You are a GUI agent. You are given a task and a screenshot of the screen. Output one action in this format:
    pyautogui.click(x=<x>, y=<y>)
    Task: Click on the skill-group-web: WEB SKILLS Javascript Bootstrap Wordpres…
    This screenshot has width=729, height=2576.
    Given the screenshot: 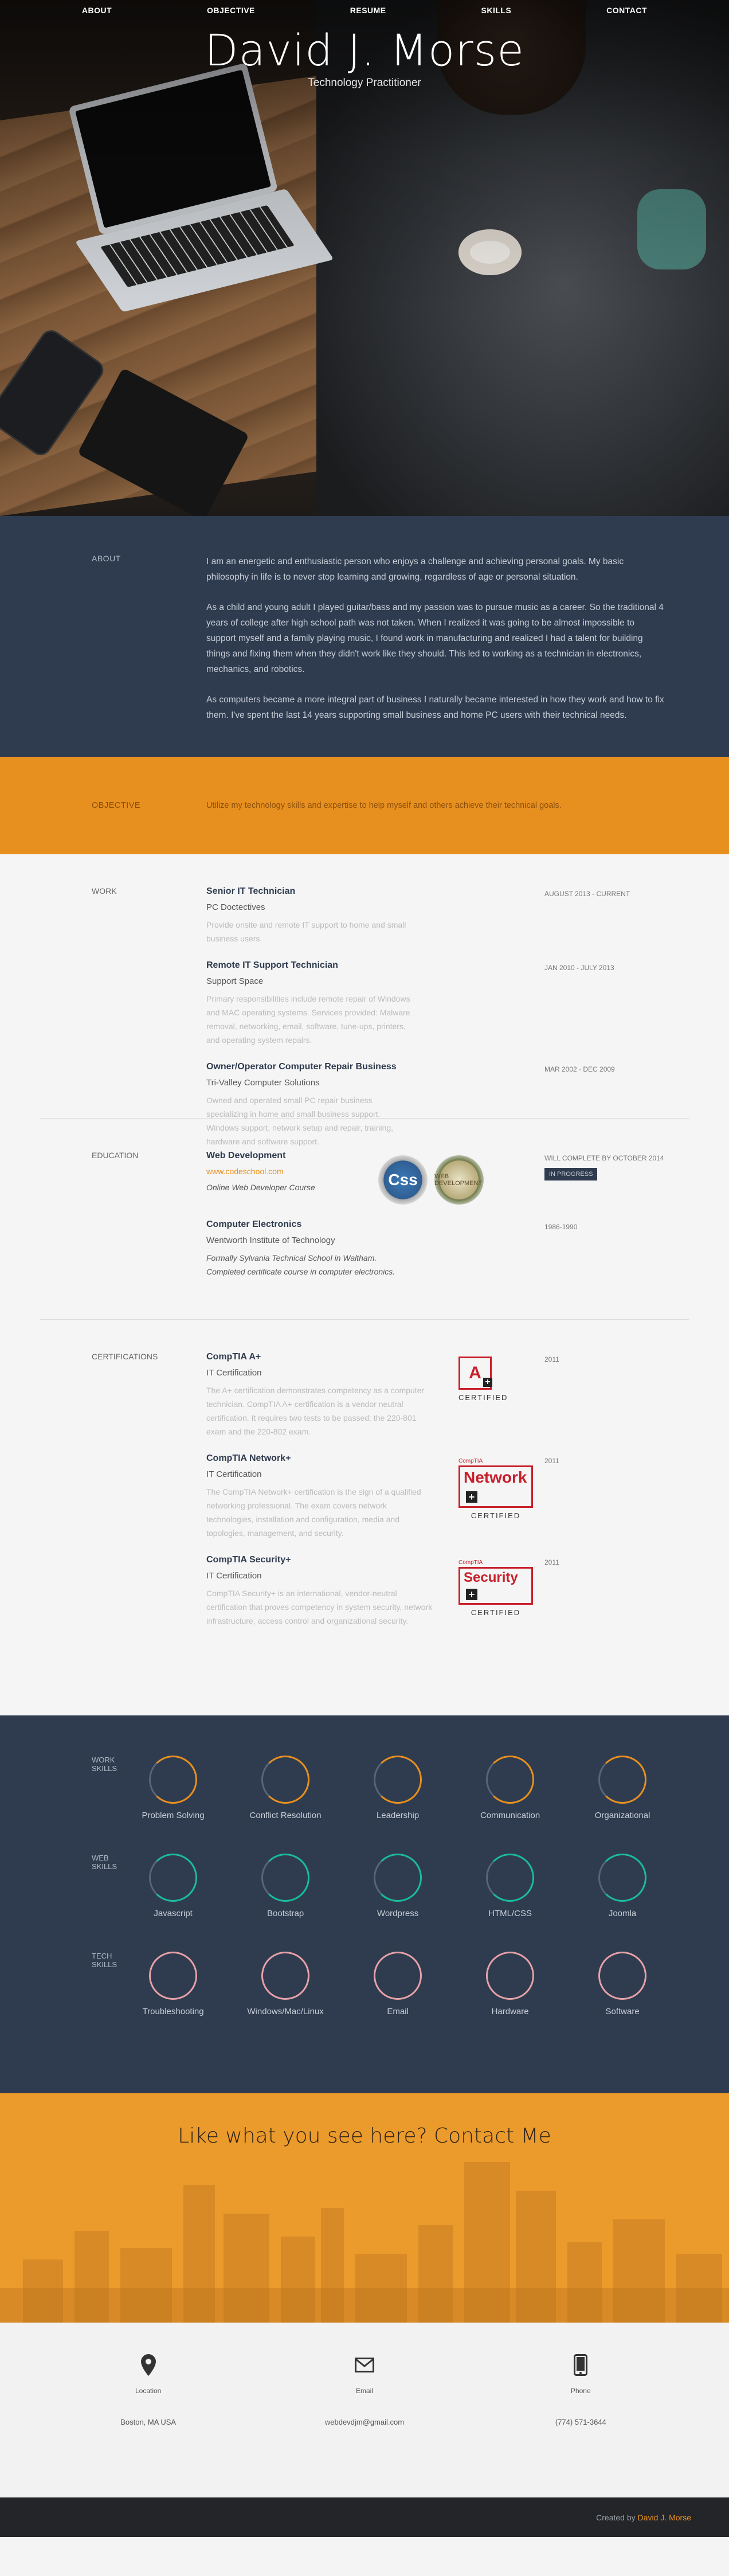 What is the action you would take?
    pyautogui.click(x=384, y=1886)
    